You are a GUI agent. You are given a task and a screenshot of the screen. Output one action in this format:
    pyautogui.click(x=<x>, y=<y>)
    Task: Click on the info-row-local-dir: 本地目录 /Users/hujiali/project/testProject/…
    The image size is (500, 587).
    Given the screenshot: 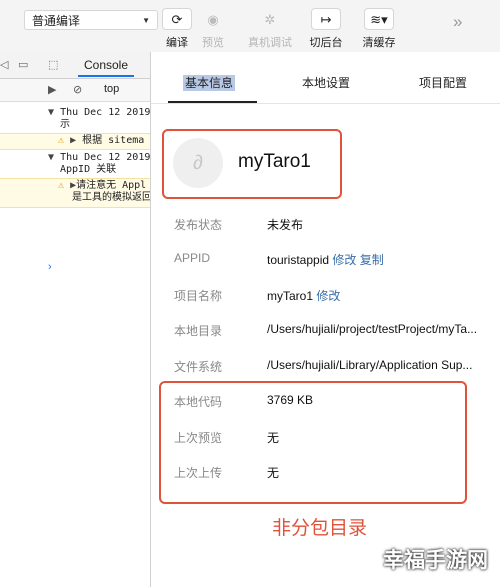 What is the action you would take?
    pyautogui.click(x=326, y=330)
    